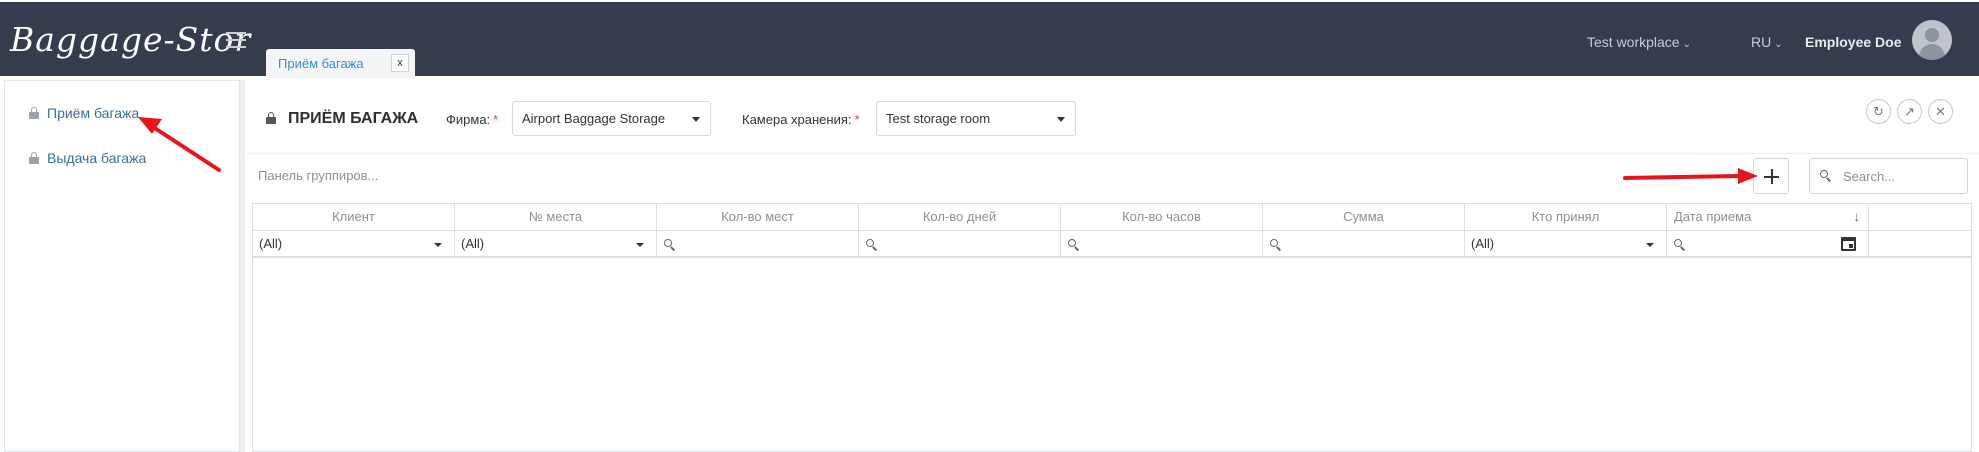  I want to click on filter-amount-input, so click(1364, 243).